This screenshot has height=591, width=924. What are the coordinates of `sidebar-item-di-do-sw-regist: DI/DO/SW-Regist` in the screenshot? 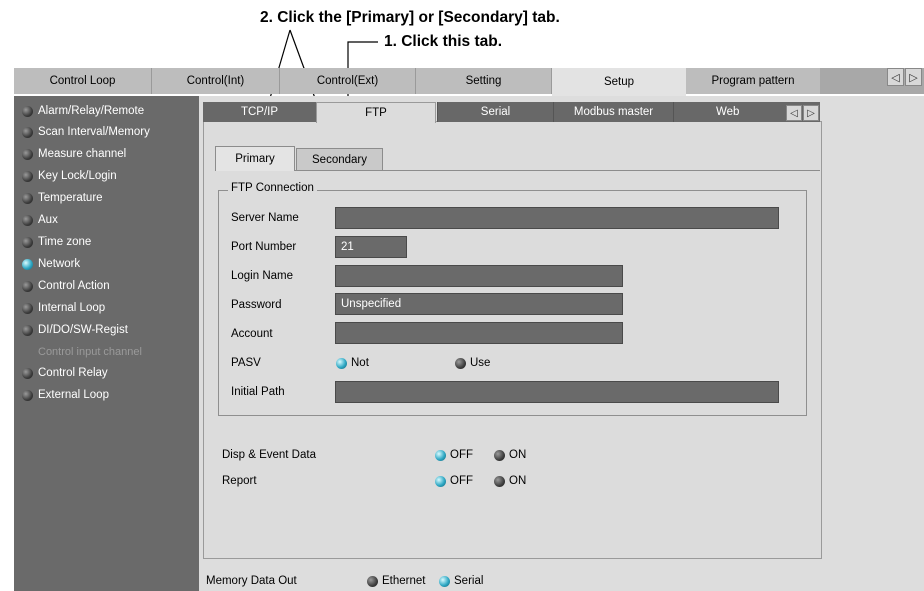 It's located at (75, 330).